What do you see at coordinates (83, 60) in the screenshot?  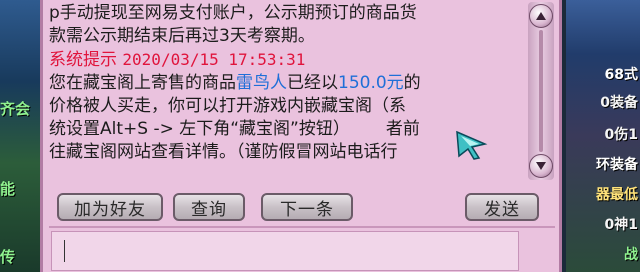 I see `system-tag: 系统提示` at bounding box center [83, 60].